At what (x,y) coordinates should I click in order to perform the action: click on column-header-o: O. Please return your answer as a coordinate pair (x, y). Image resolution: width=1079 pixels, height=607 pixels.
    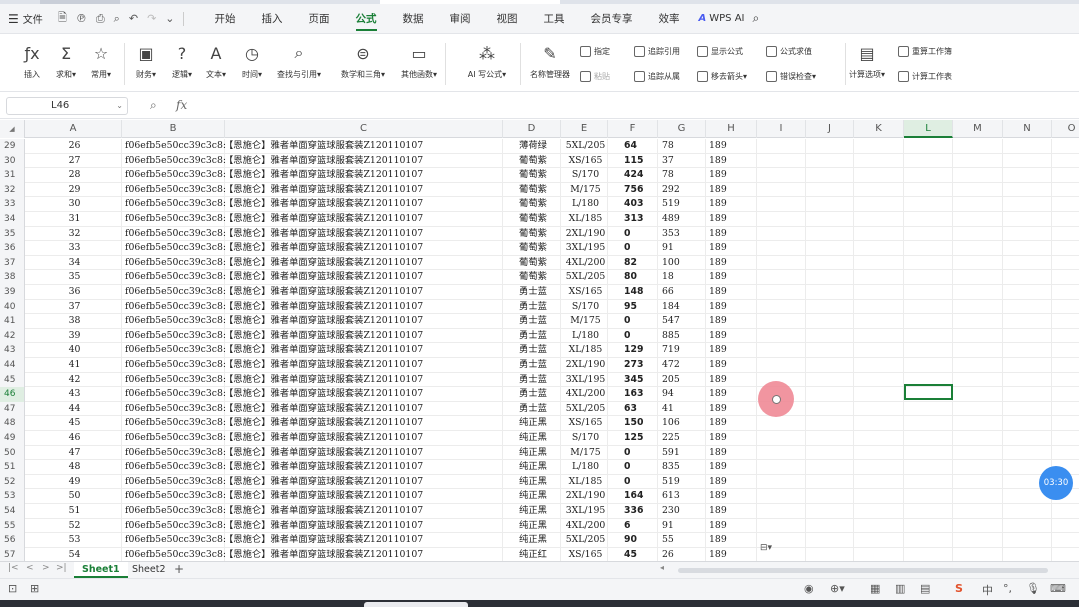
    Looking at the image, I should click on (1065, 129).